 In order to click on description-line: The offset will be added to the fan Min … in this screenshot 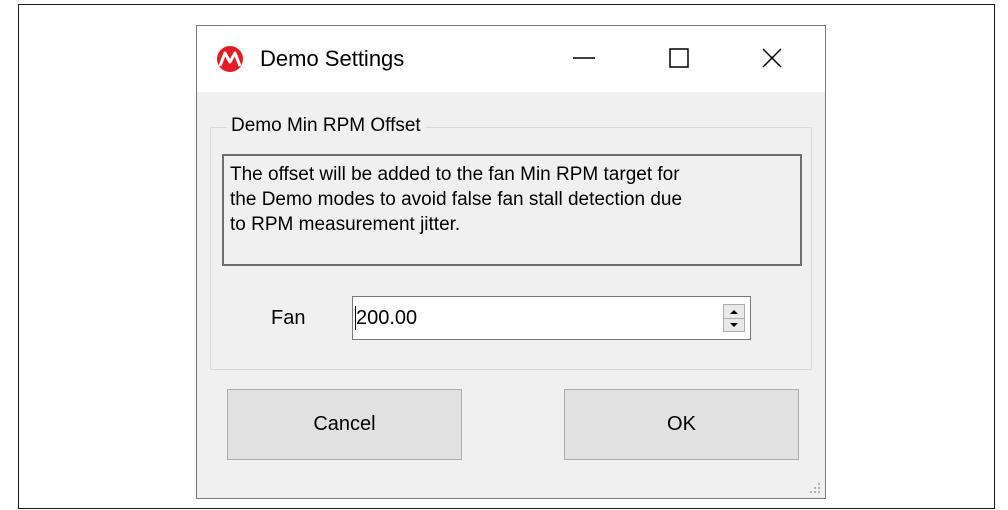, I will do `click(455, 174)`.